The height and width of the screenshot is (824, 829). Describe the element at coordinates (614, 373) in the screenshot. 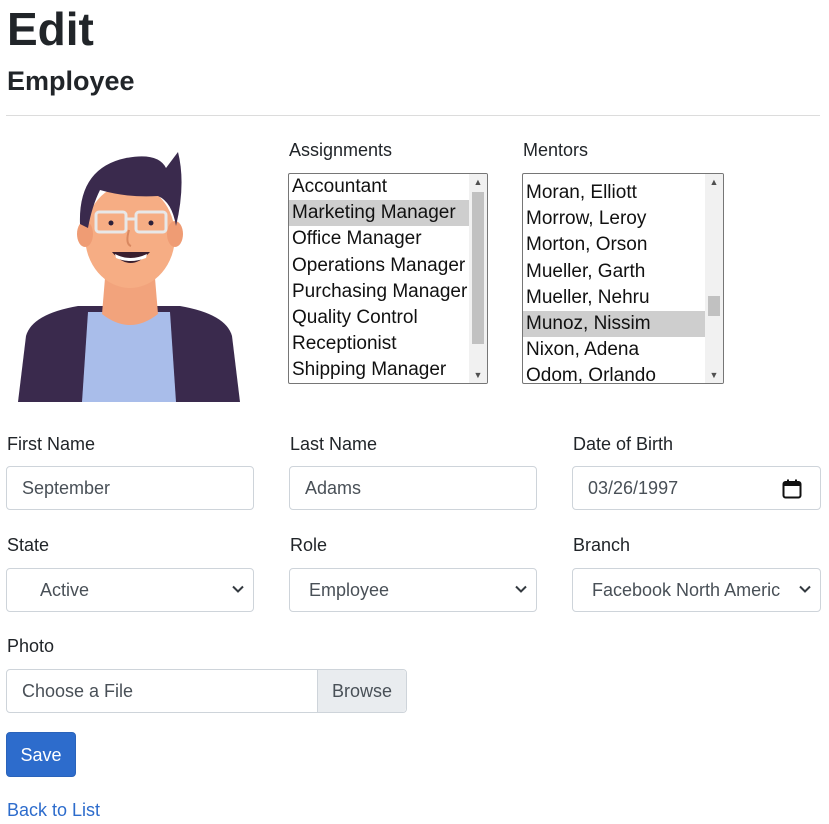

I see `mentor-option: Odom, Orlando` at that location.